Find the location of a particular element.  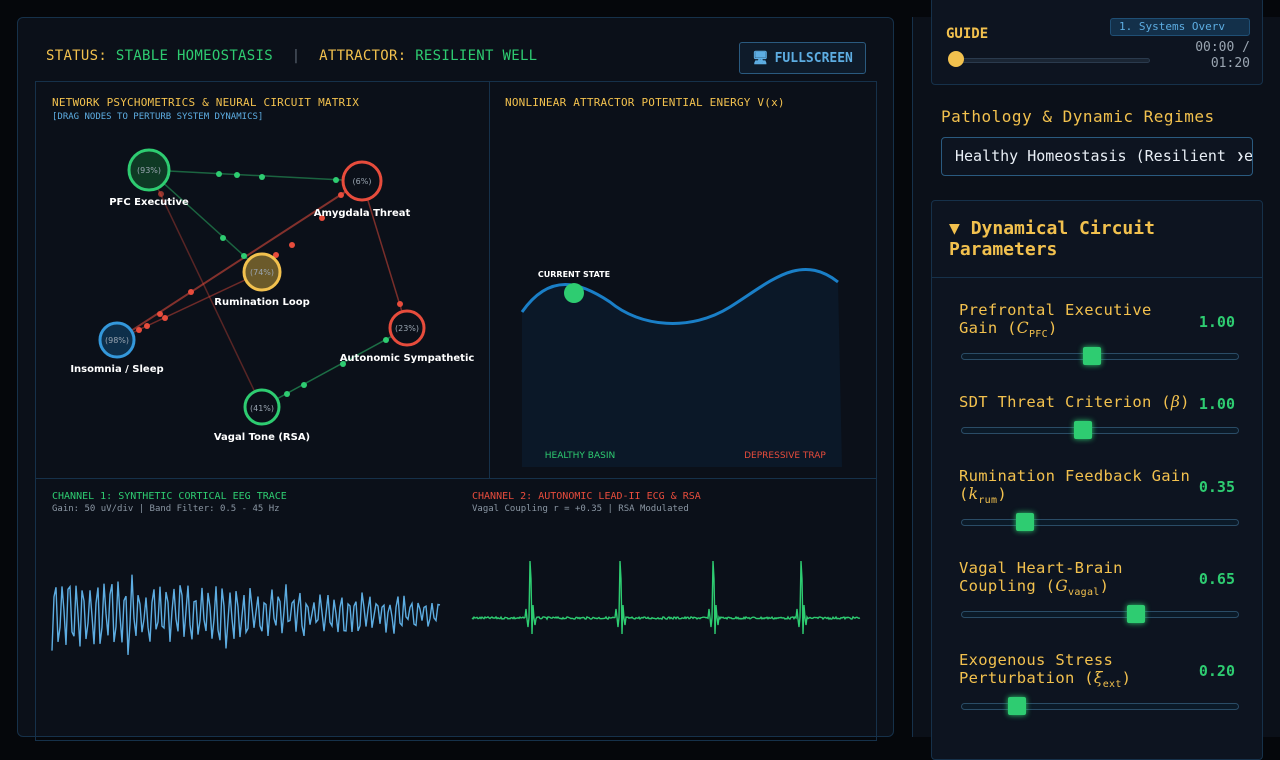

param-rumination-gain: Rumination Feedback Gain (krum) 0.35 is located at coordinates (1104, 499).